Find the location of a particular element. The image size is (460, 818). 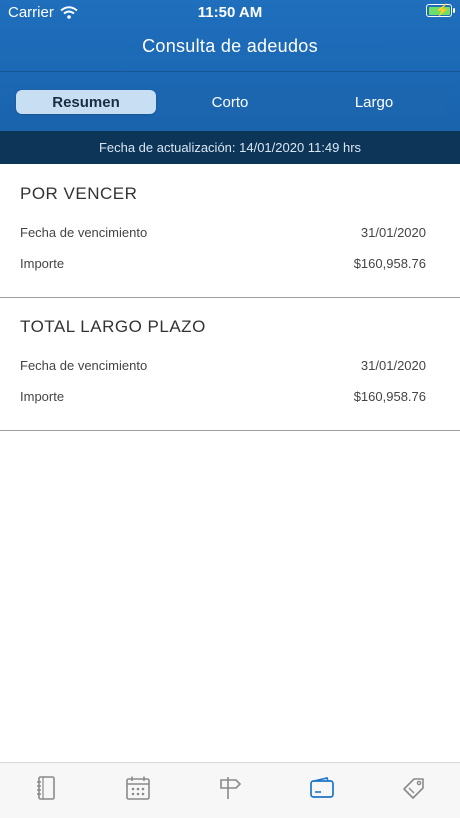

section-title: POR VENCER is located at coordinates (79, 193).